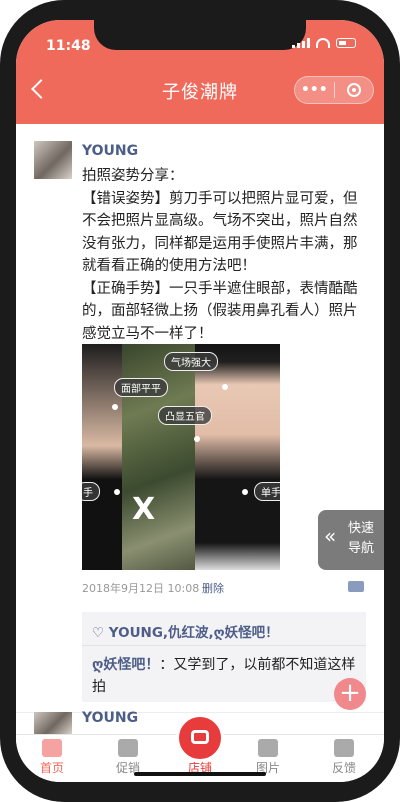 This screenshot has height=802, width=400. I want to click on quick-nav-label: 快速导航, so click(360, 538).